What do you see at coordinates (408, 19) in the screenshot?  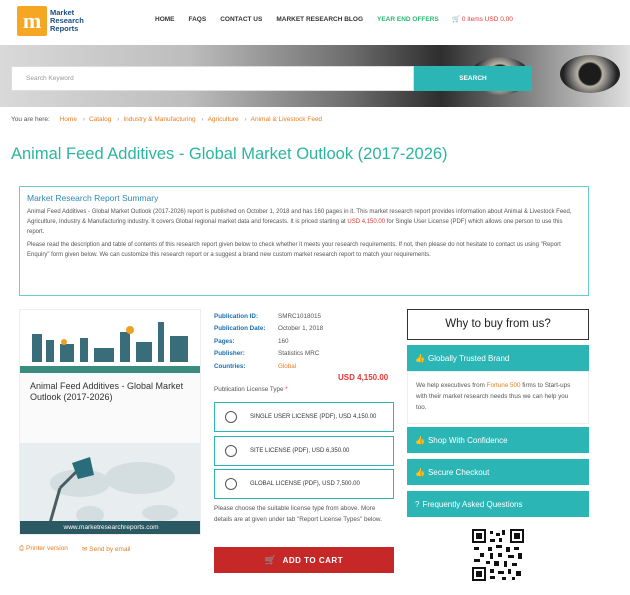 I see `nav-year-end-offers: YEAR END OFFERS` at bounding box center [408, 19].